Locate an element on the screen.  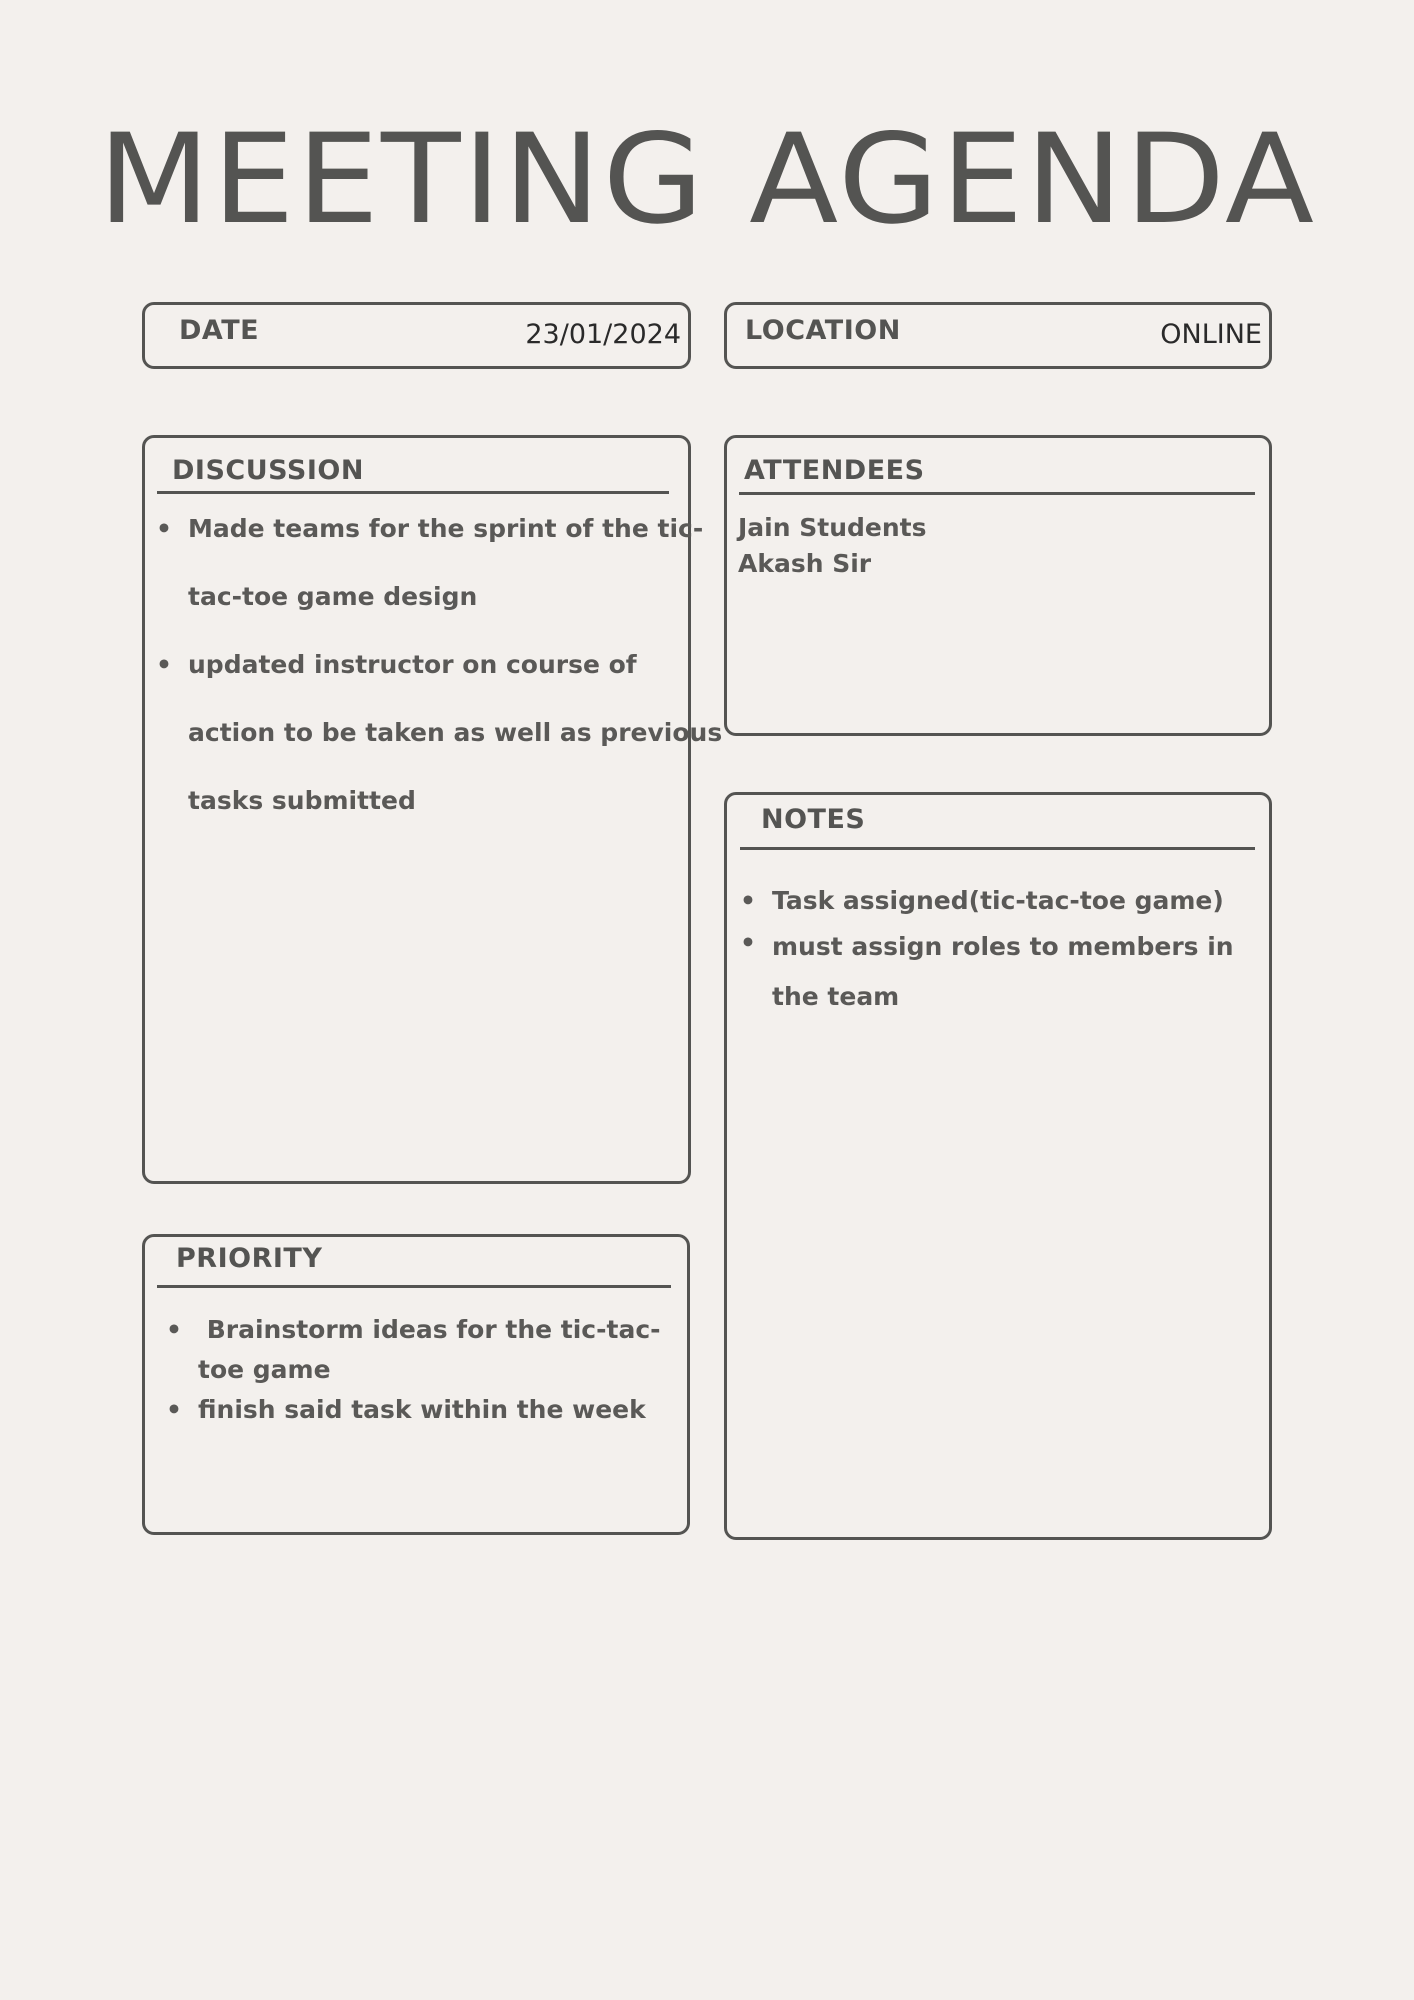
date-field: DATE 23/01/2024 is located at coordinates (416, 335).